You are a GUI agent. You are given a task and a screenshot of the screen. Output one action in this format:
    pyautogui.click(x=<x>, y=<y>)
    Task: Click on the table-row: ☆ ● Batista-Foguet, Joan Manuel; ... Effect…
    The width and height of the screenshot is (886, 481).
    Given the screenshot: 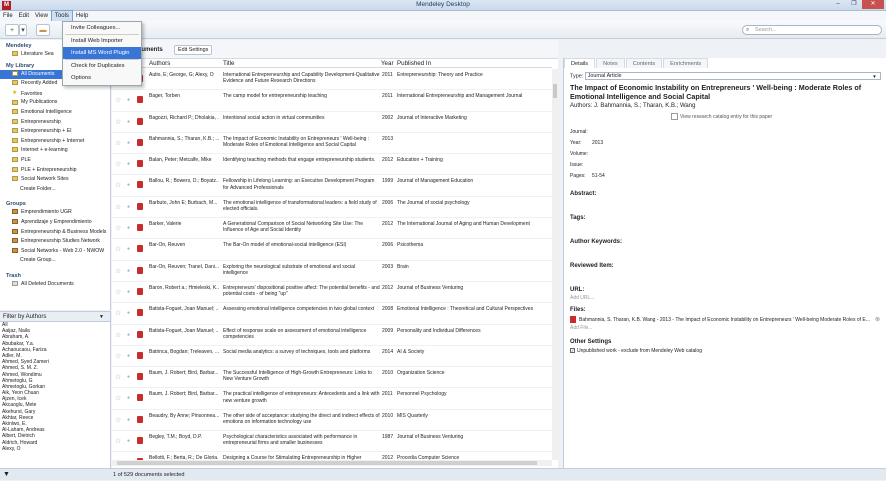 What is the action you would take?
    pyautogui.click(x=332, y=335)
    